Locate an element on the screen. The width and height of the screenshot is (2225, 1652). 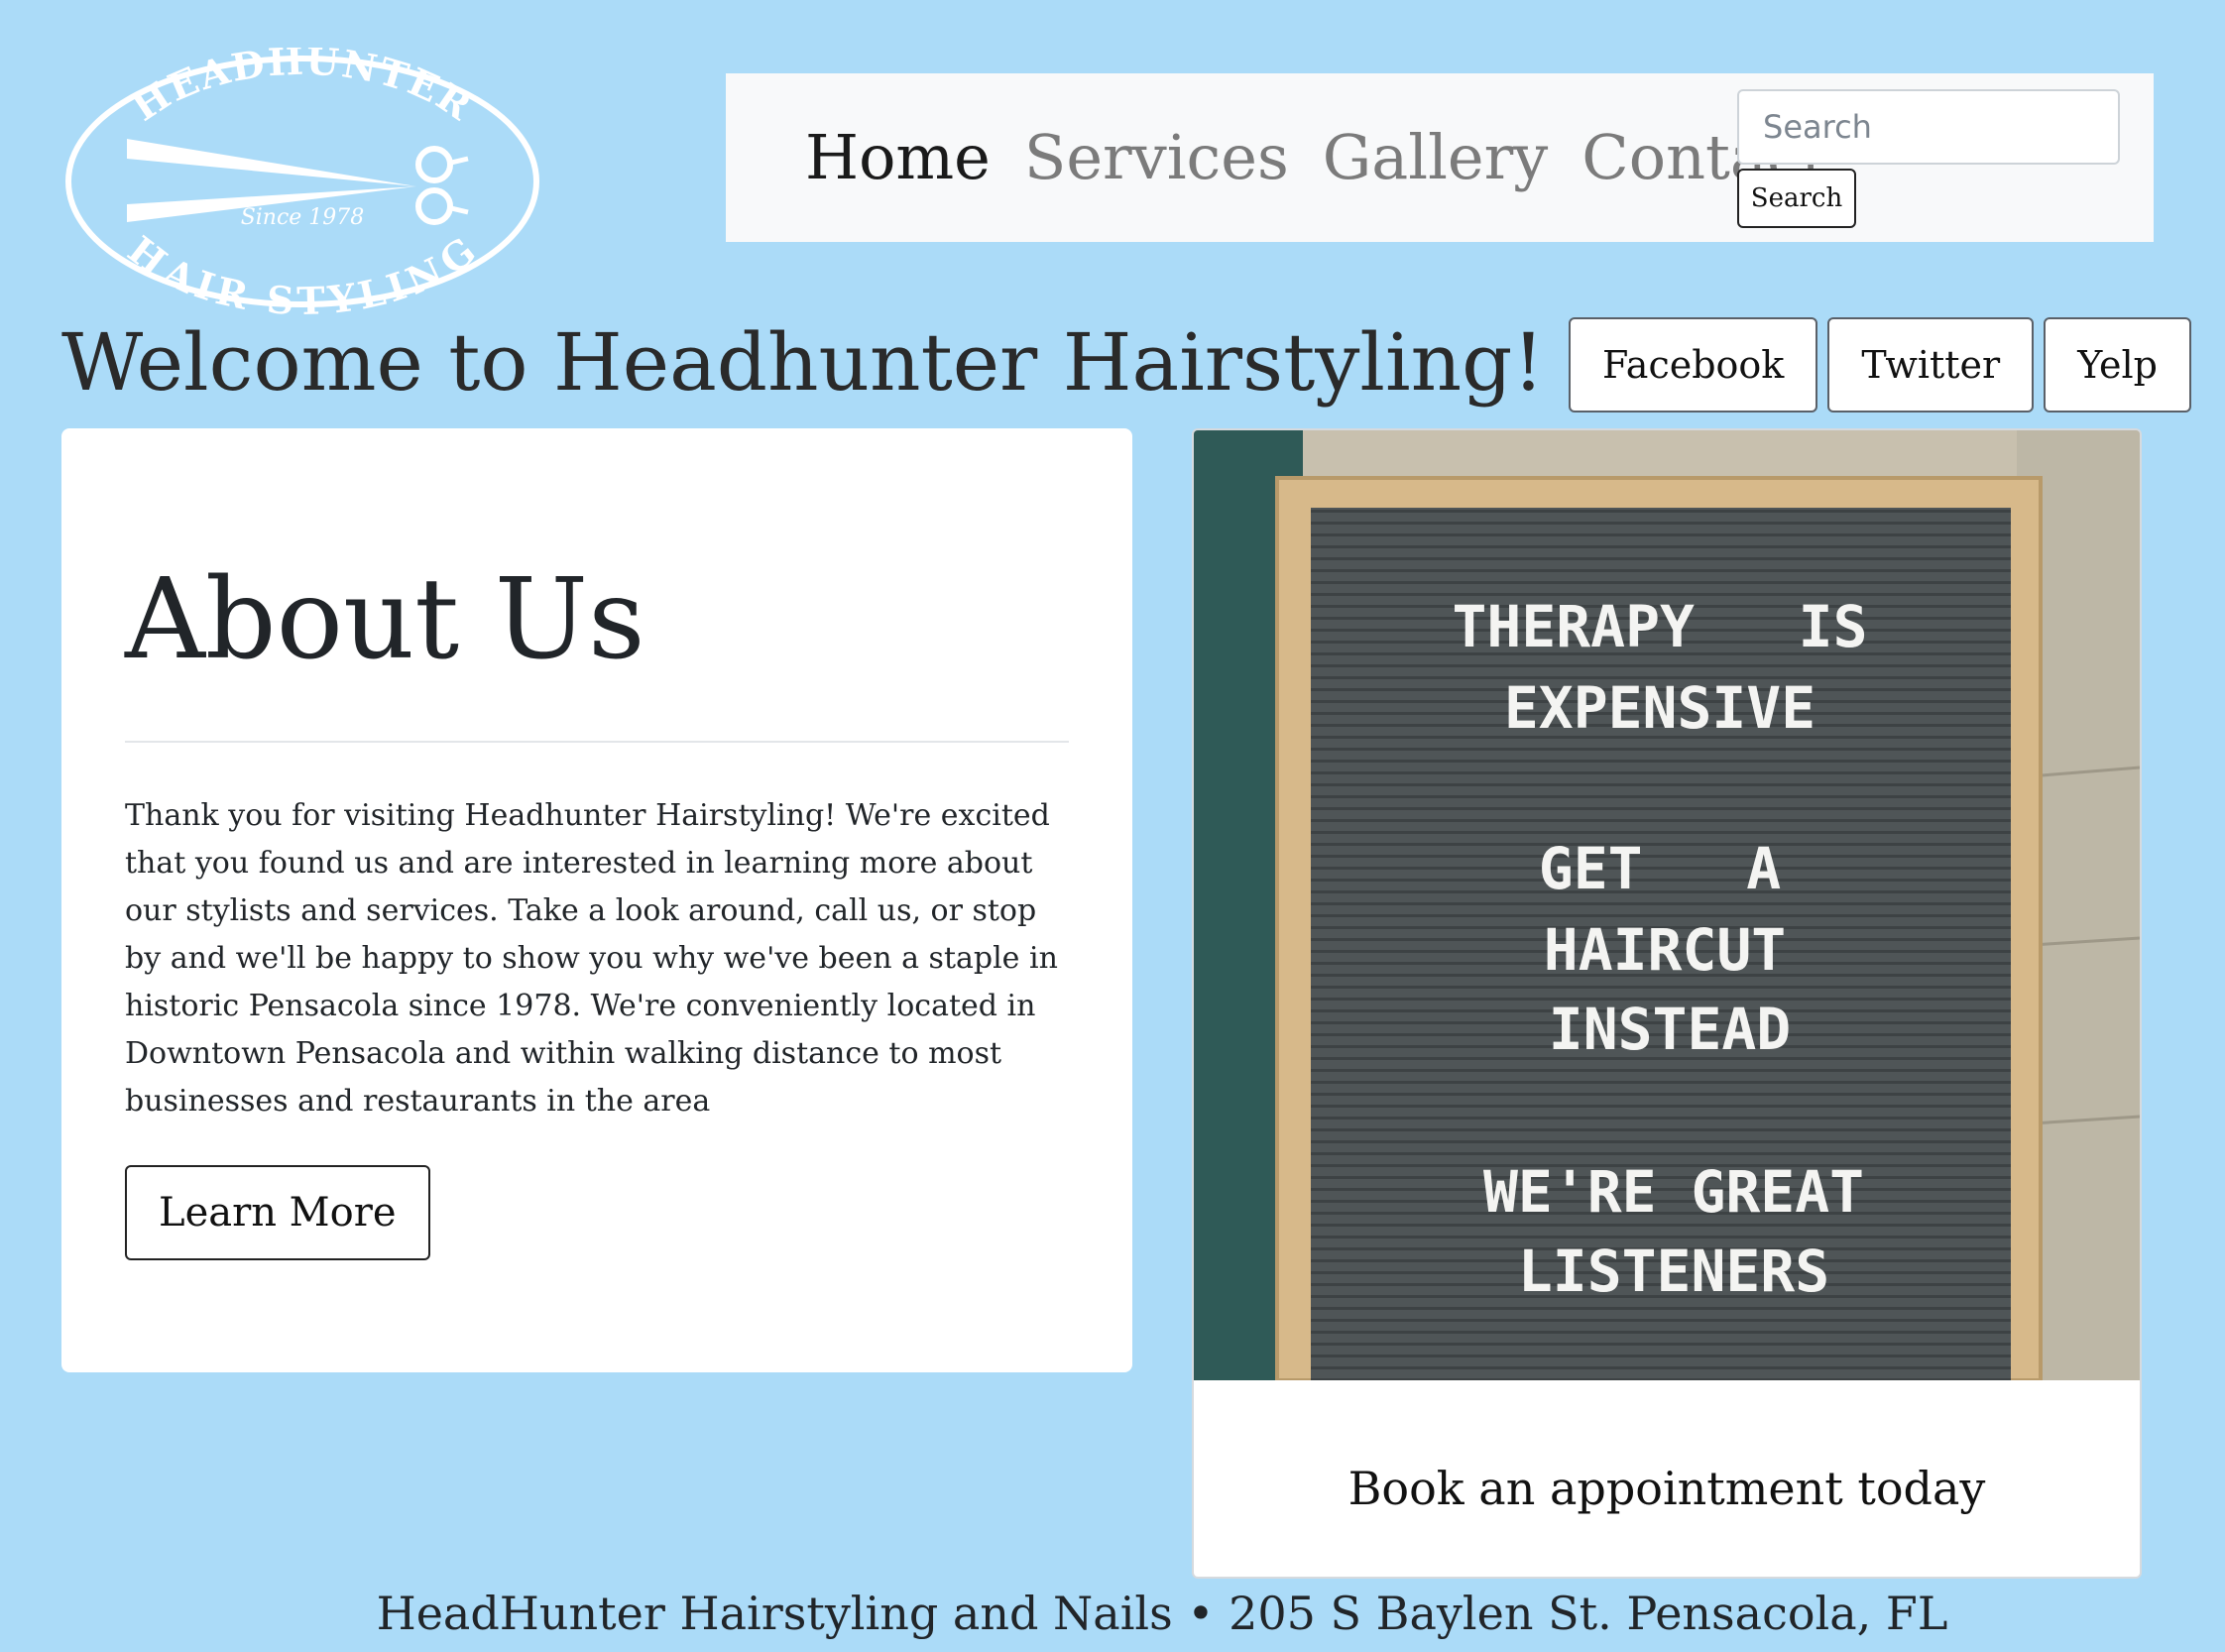
book-appointment-text: Book an appointment today is located at coordinates (1667, 1488).